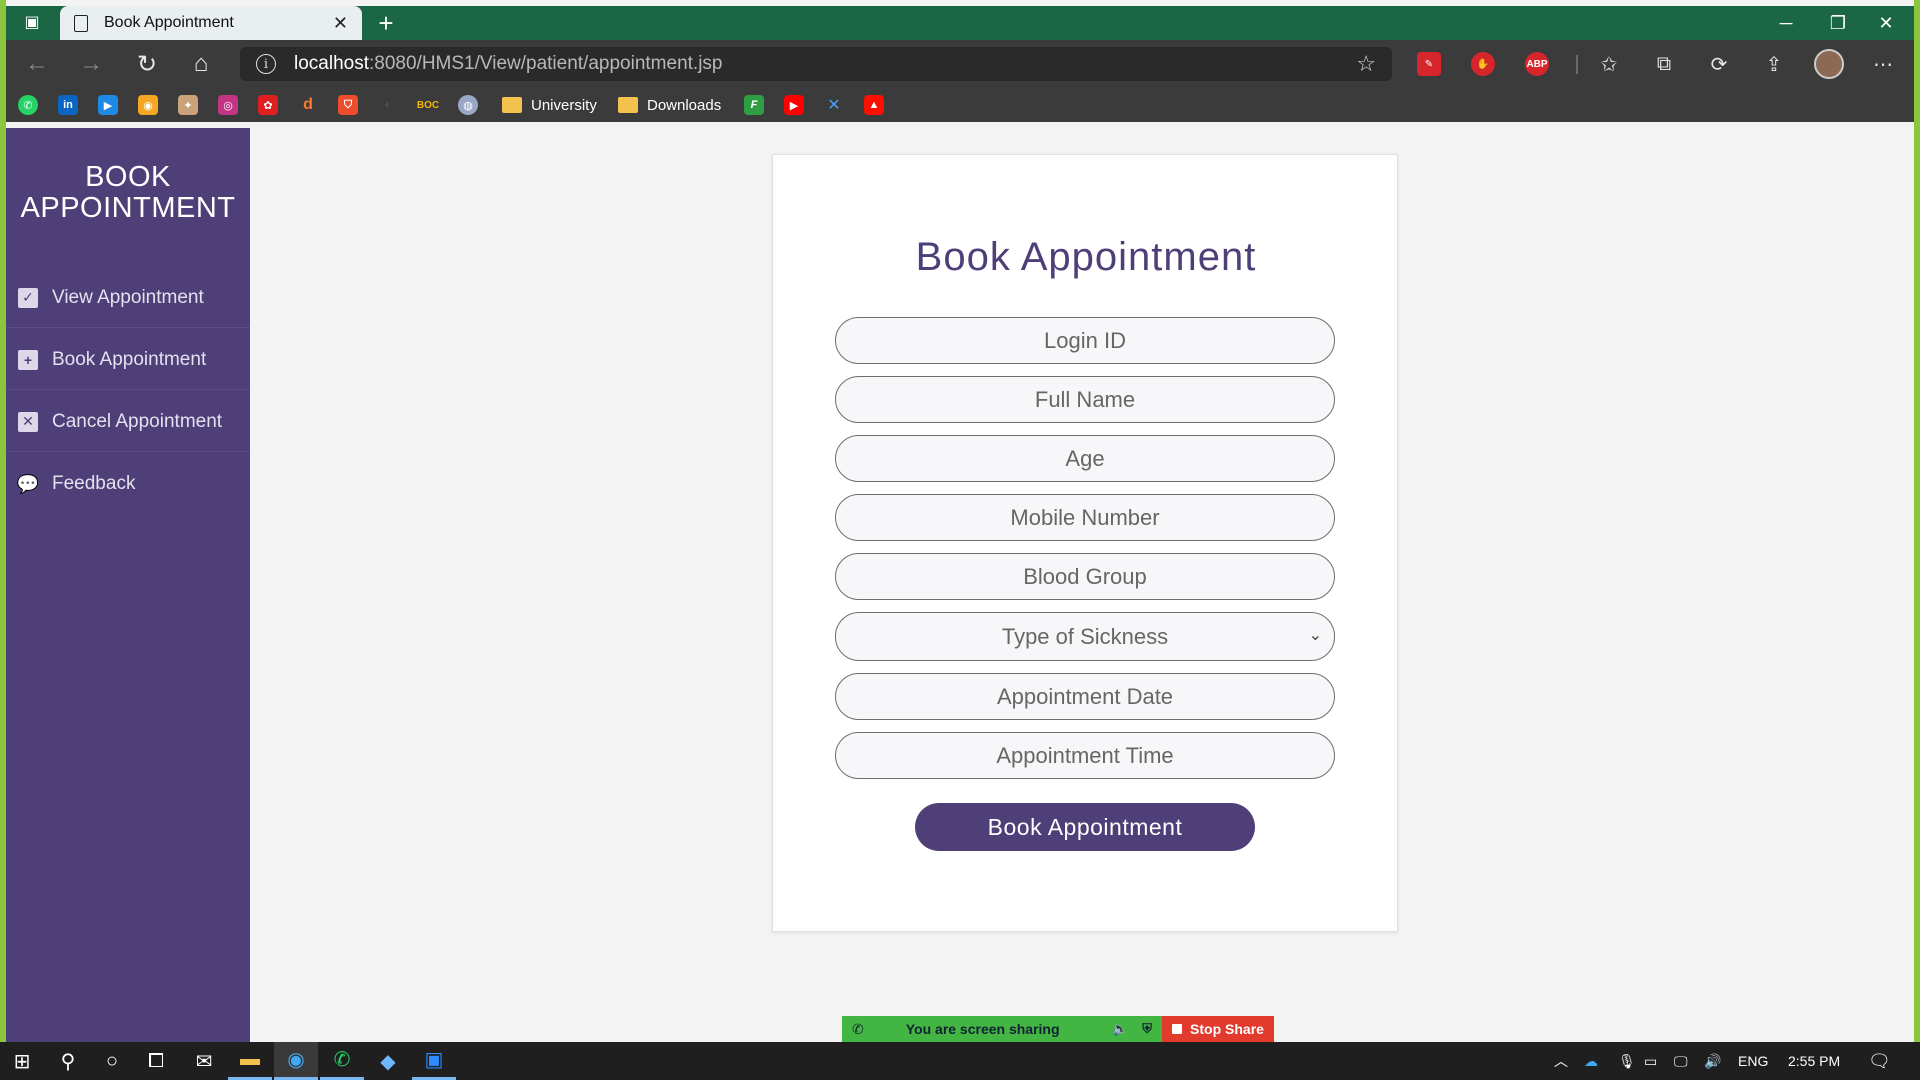 The height and width of the screenshot is (1080, 1920). Describe the element at coordinates (1879, 1061) in the screenshot. I see `notification-icon: 🗨` at that location.